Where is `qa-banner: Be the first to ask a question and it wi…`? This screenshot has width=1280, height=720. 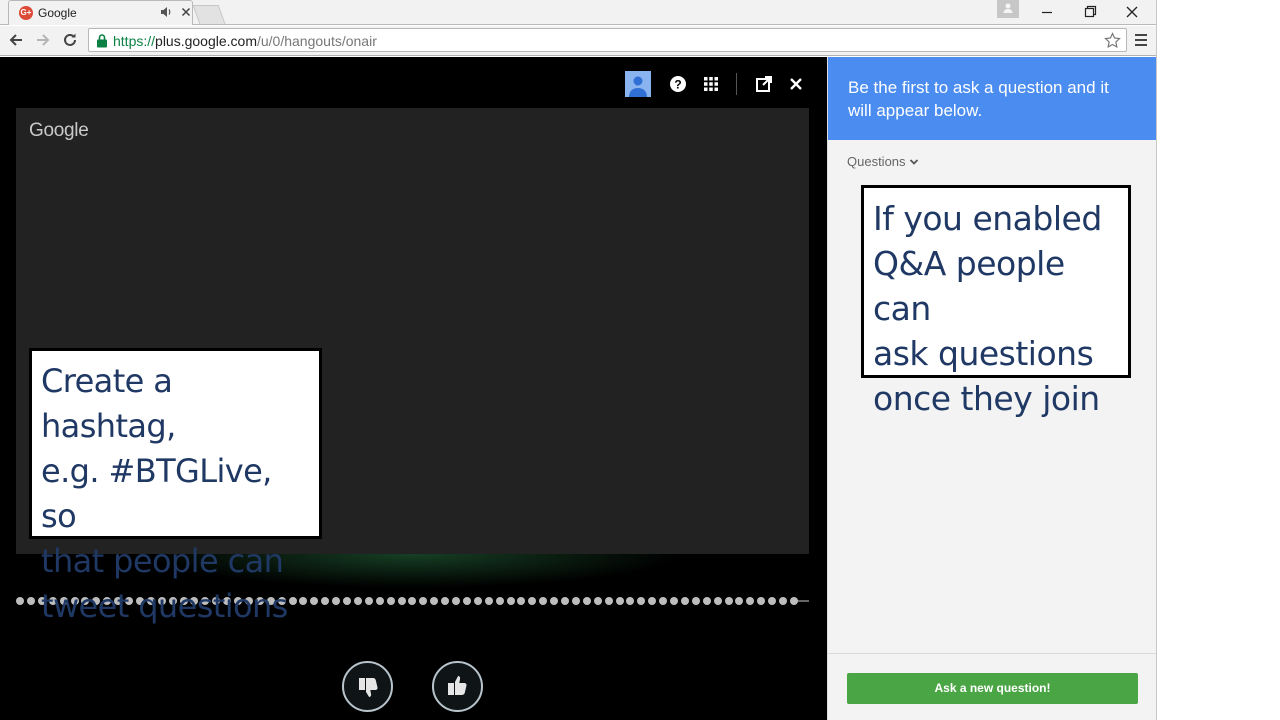
qa-banner: Be the first to ask a question and it wi… is located at coordinates (992, 98).